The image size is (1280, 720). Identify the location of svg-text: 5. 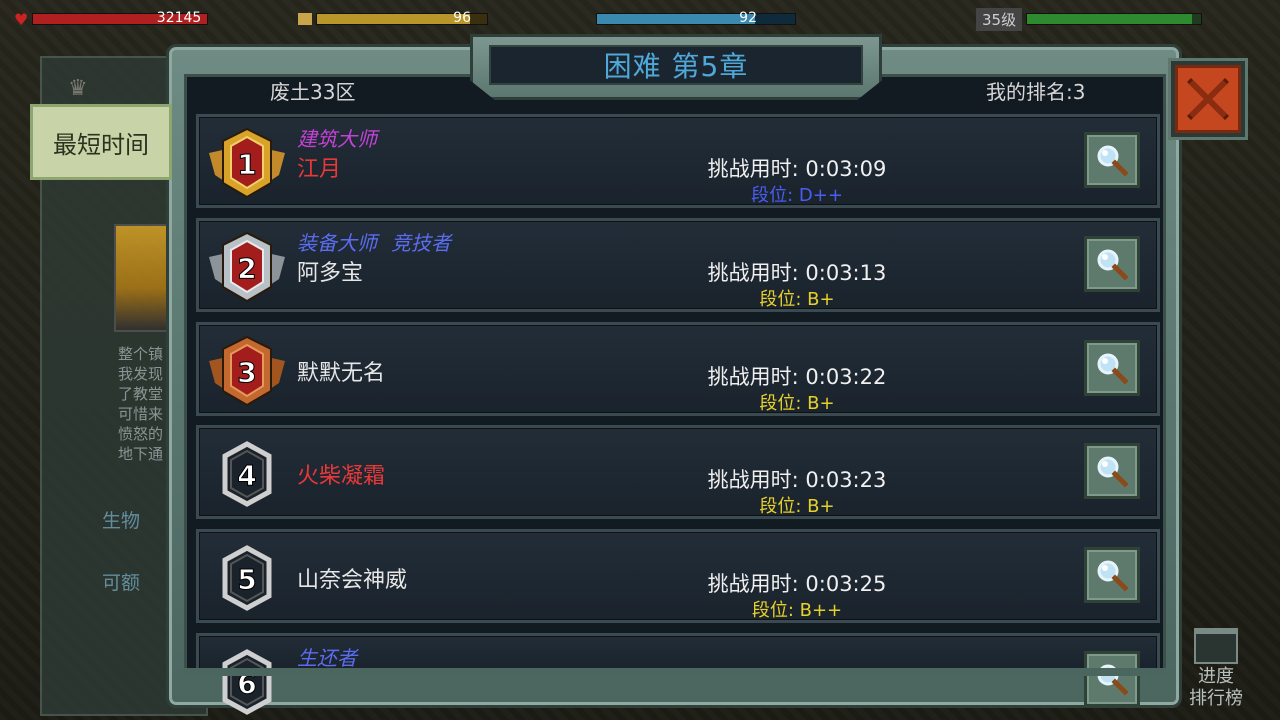
(246, 579).